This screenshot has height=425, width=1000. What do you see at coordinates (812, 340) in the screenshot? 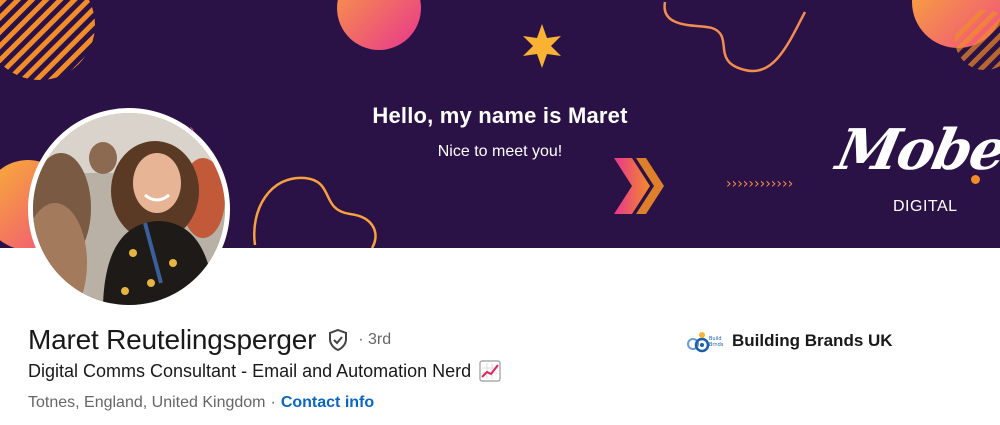
I see `company-name: Building Brands UK` at bounding box center [812, 340].